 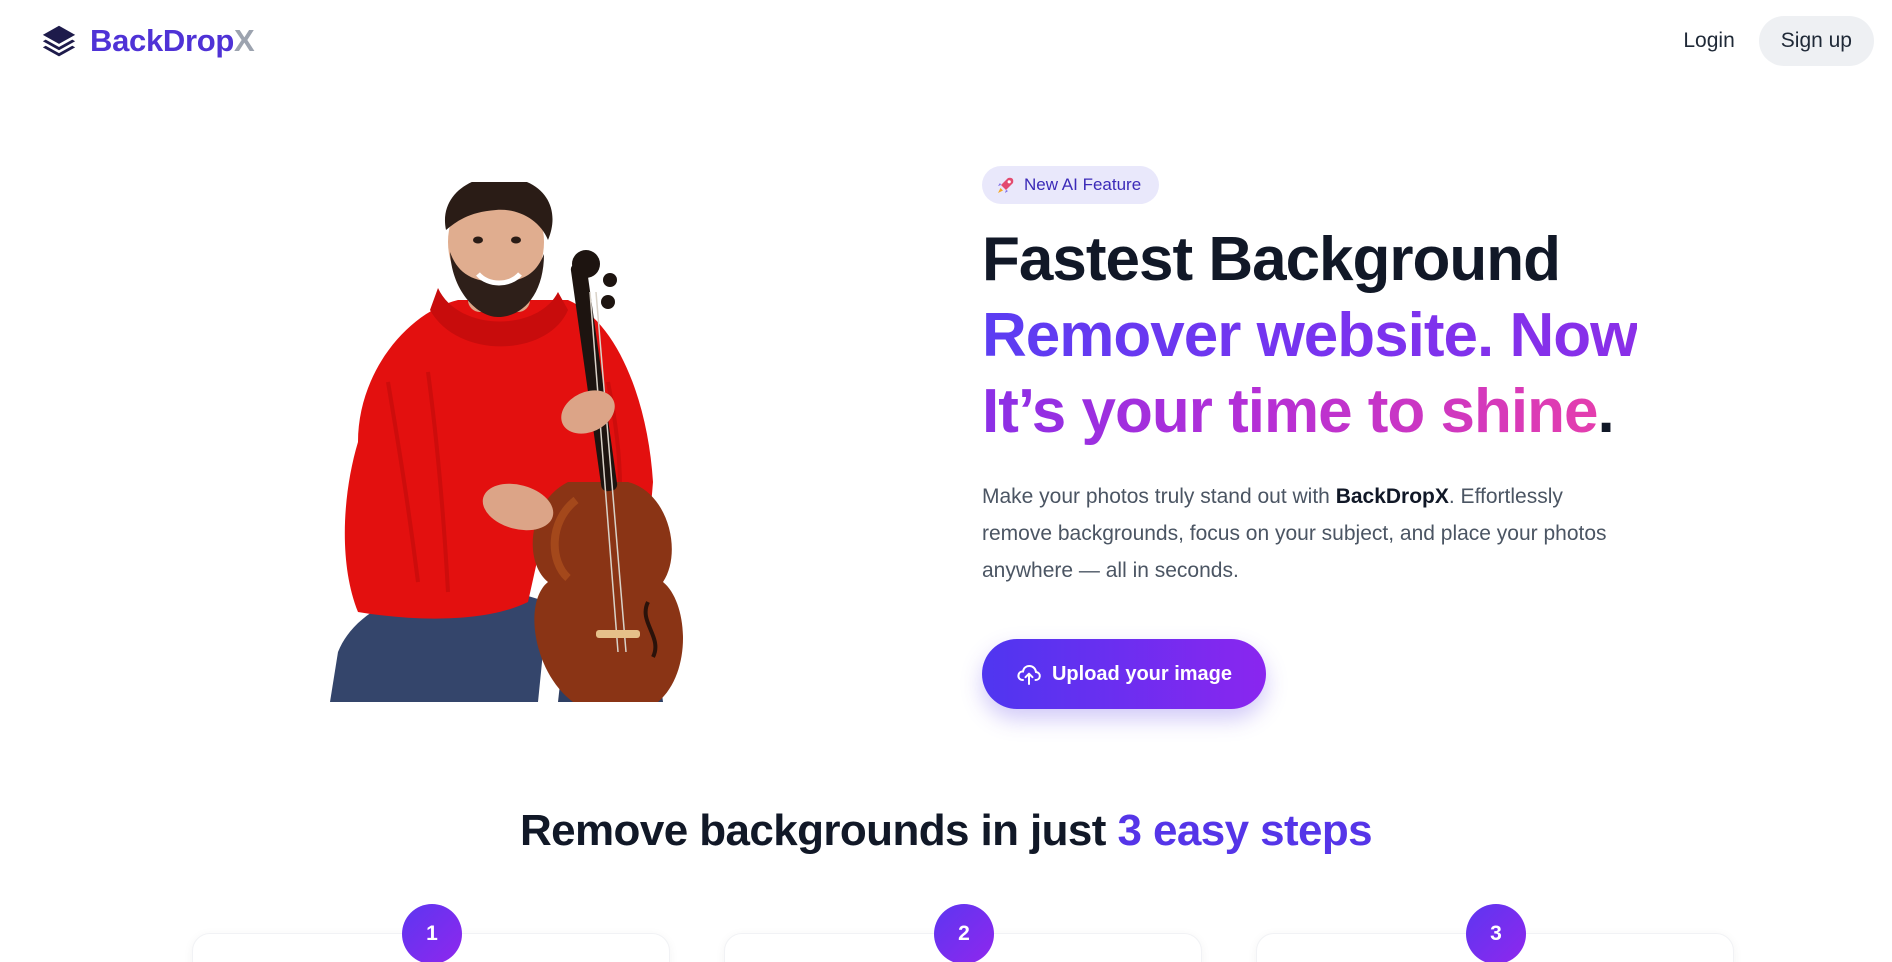 I want to click on upload-image-button: Upload your image, so click(x=1124, y=674).